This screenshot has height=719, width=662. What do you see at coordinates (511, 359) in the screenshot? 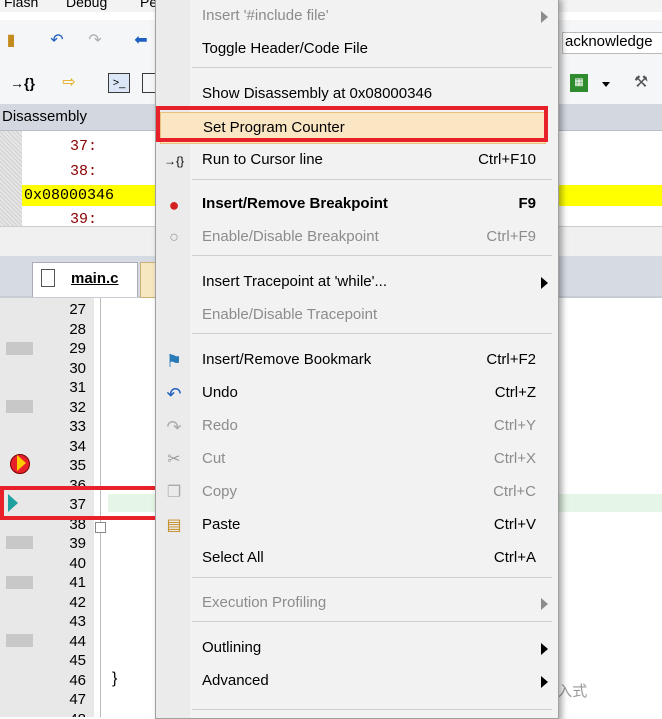
I see `menu-item-shortcut: Ctrl+F2` at bounding box center [511, 359].